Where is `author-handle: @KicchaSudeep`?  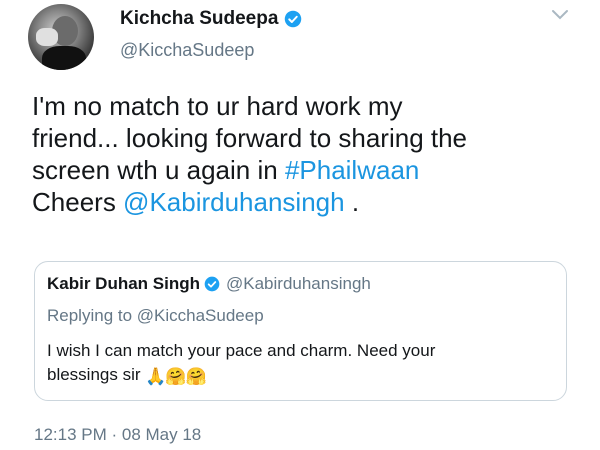 author-handle: @KicchaSudeep is located at coordinates (187, 50).